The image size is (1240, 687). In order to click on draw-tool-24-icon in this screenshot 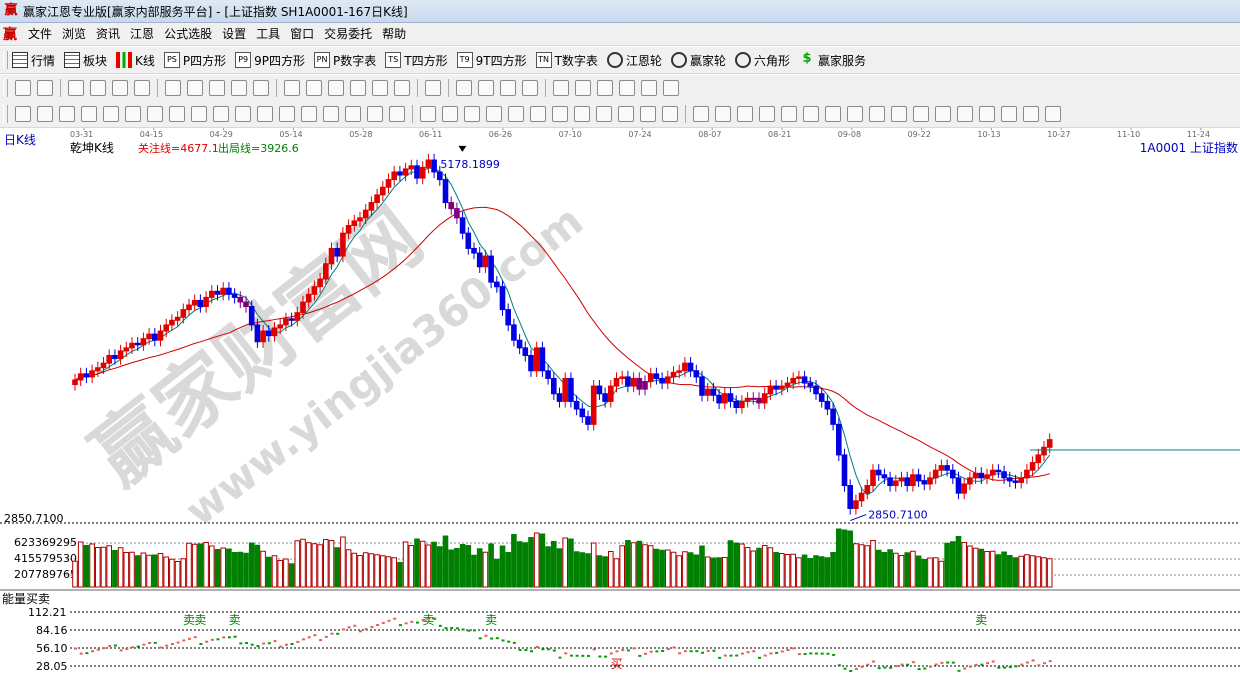, I will do `click(538, 114)`.